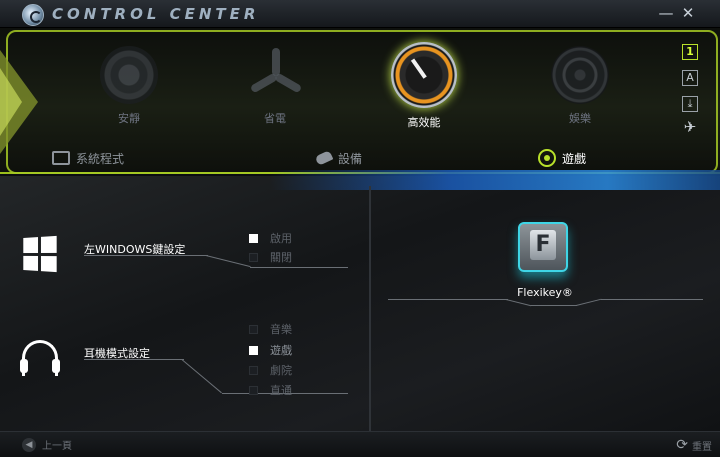  What do you see at coordinates (11, 102) in the screenshot?
I see `panel-arrow-highlight` at bounding box center [11, 102].